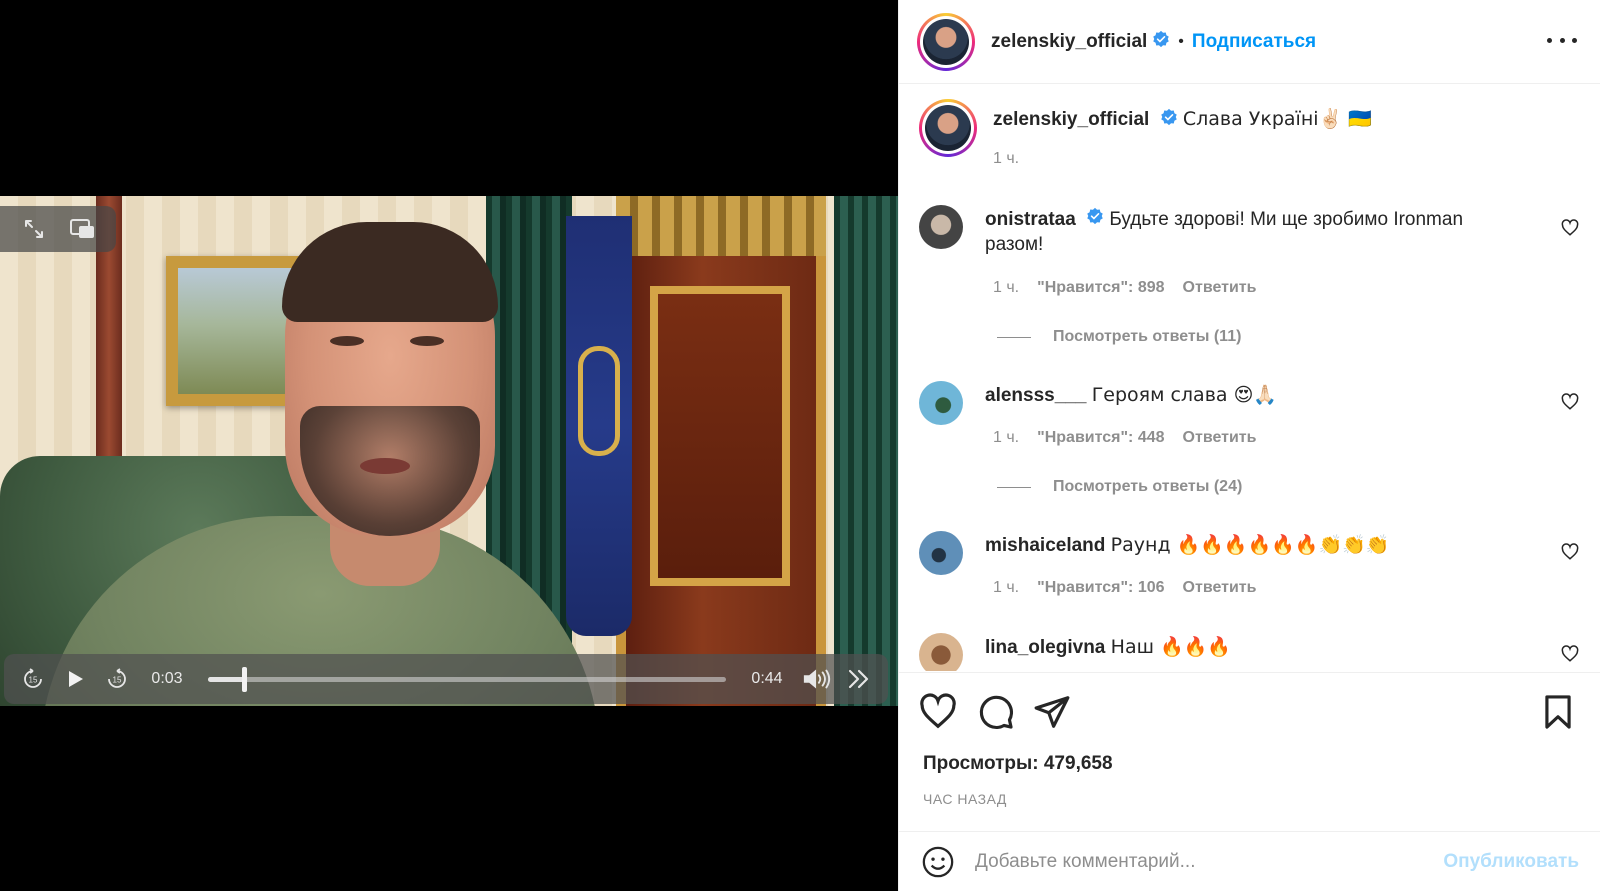  Describe the element at coordinates (1045, 545) in the screenshot. I see `comment-username: mishaiceland` at that location.